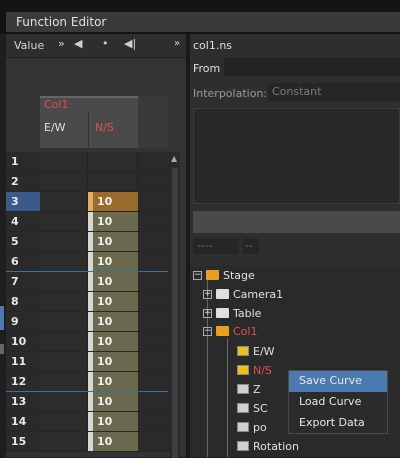 Image resolution: width=400 pixels, height=458 pixels. Describe the element at coordinates (23, 241) in the screenshot. I see `frame-number: 5` at that location.